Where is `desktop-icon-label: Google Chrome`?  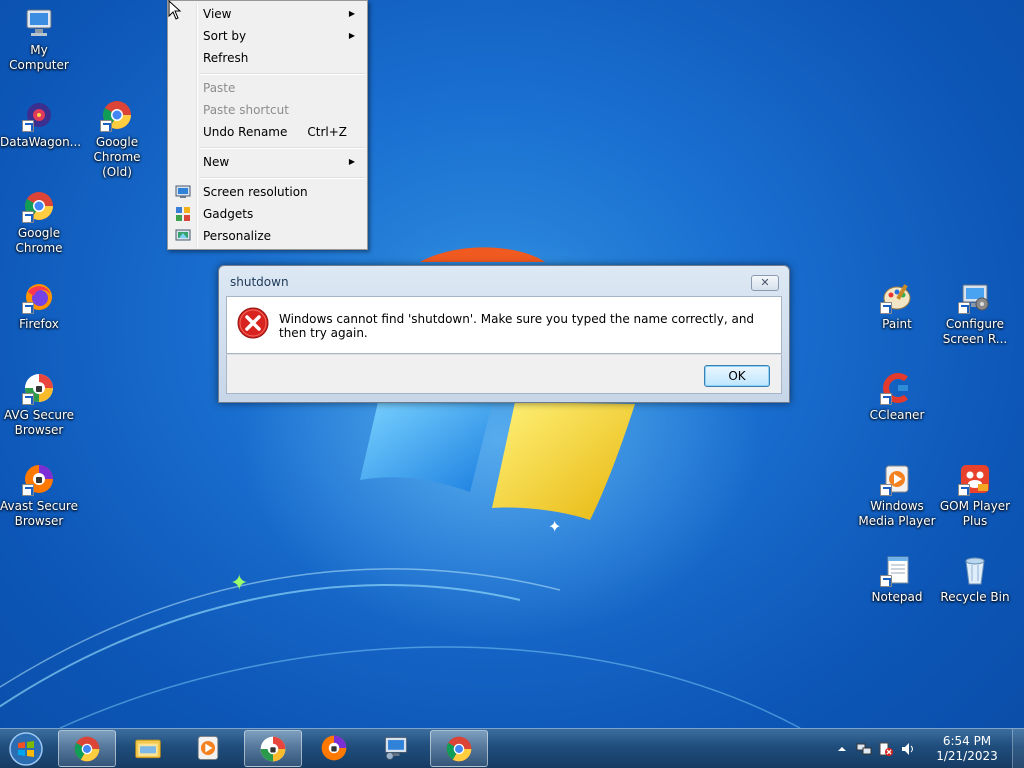 desktop-icon-label: Google Chrome is located at coordinates (39, 240).